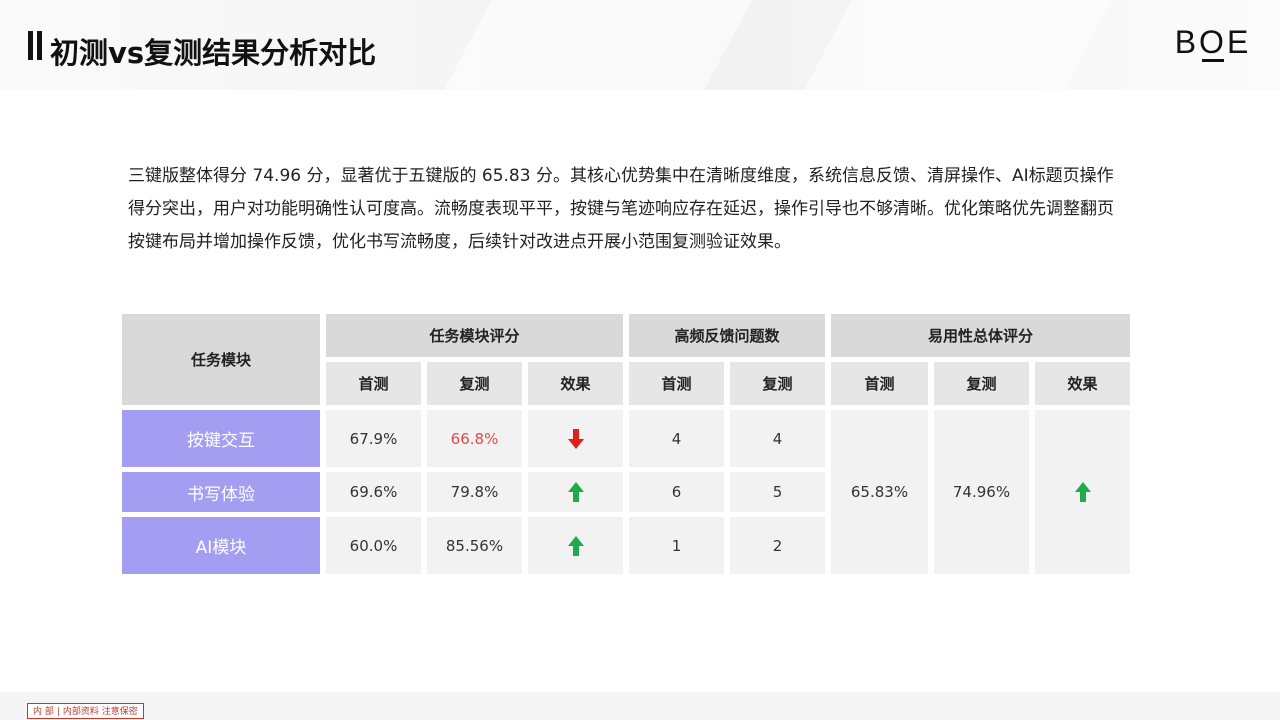  Describe the element at coordinates (1082, 383) in the screenshot. I see `header-overall-effect: 效果` at that location.